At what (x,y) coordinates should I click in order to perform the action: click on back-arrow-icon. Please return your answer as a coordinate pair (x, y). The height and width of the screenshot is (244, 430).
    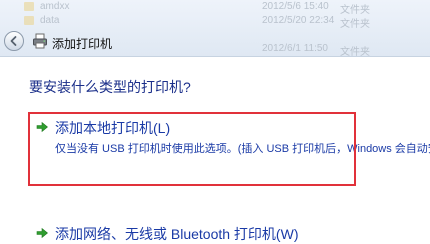
    Looking at the image, I should click on (13, 41).